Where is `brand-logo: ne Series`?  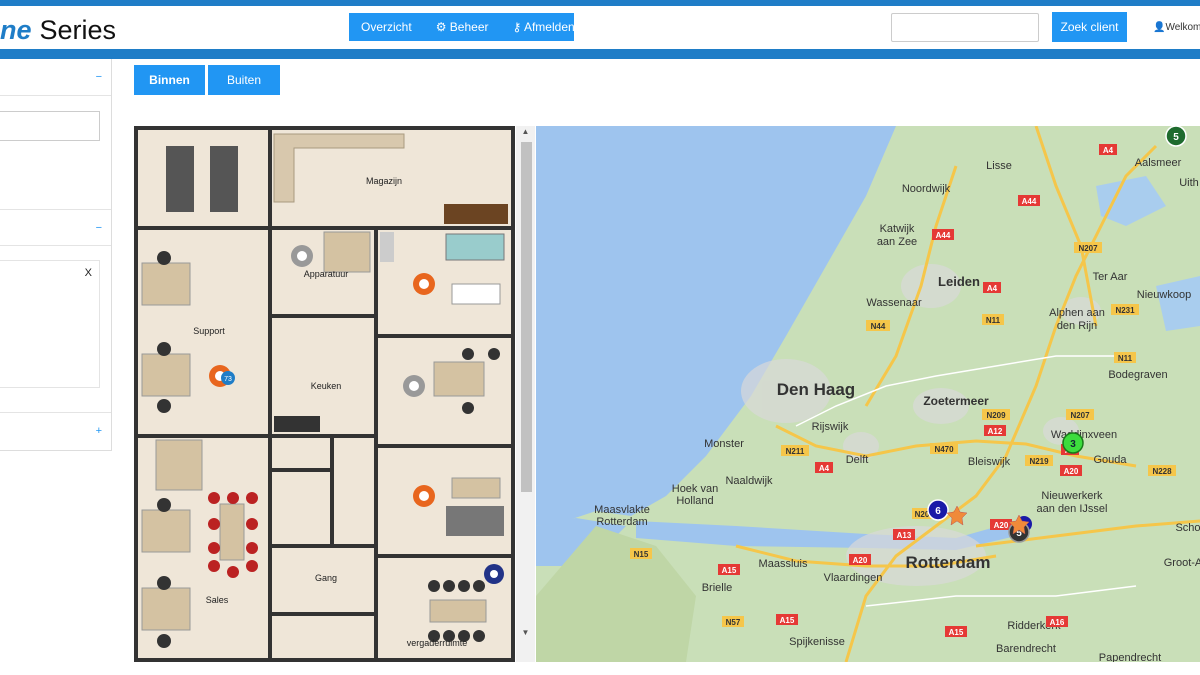 brand-logo: ne Series is located at coordinates (58, 30).